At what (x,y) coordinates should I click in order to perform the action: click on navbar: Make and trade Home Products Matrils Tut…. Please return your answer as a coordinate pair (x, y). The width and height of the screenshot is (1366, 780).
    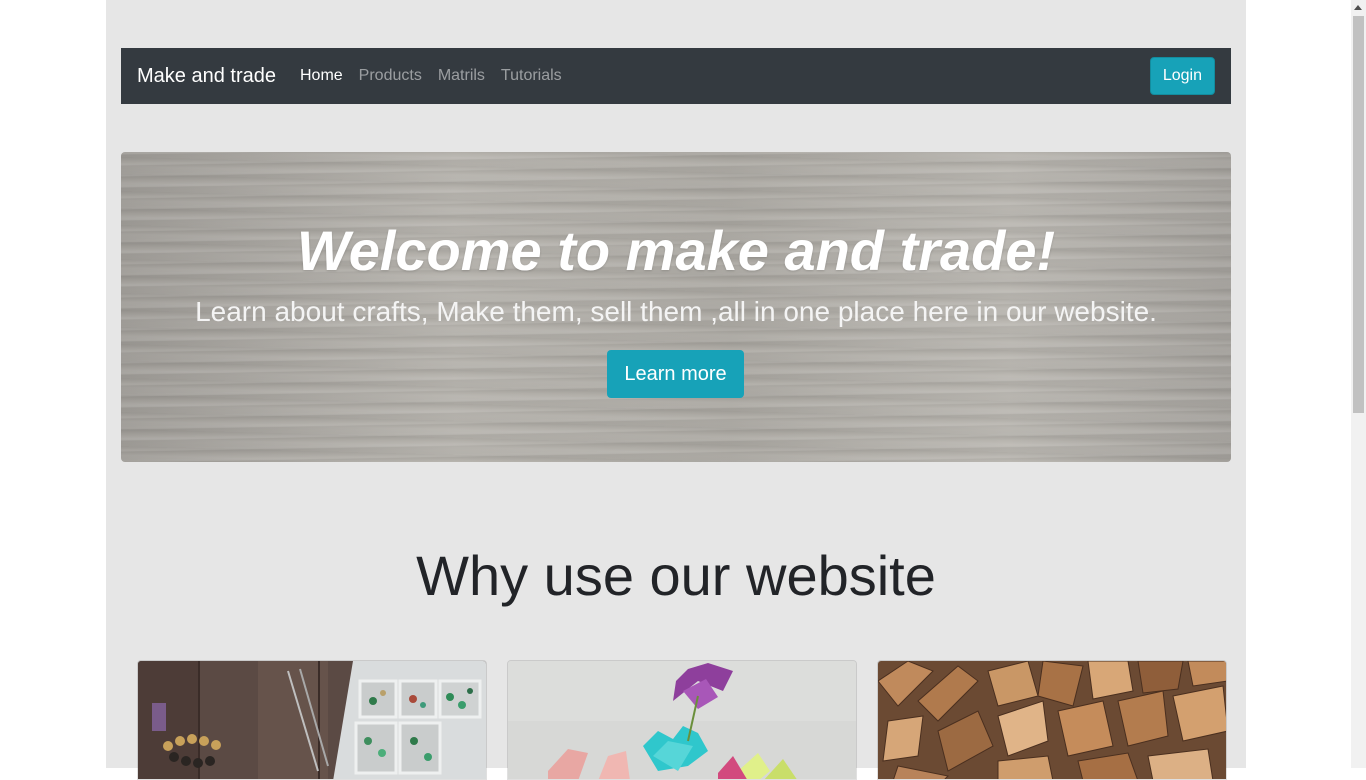
    Looking at the image, I should click on (676, 76).